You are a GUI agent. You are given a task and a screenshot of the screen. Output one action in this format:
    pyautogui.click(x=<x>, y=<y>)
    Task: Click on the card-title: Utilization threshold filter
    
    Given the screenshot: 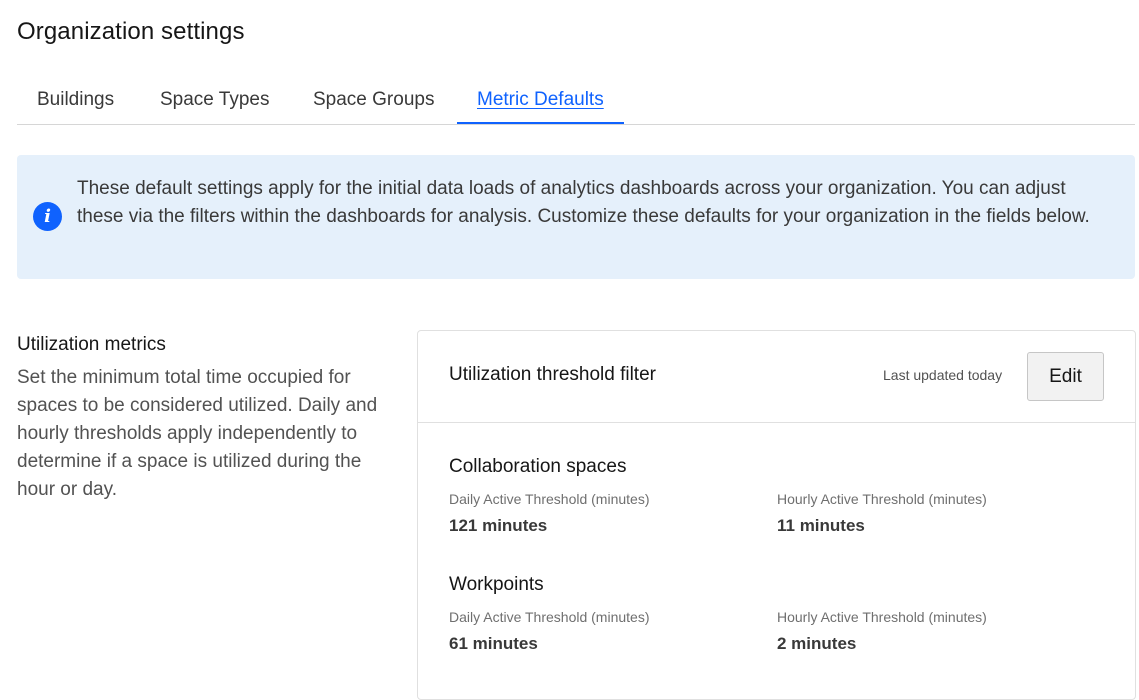 What is the action you would take?
    pyautogui.click(x=552, y=374)
    